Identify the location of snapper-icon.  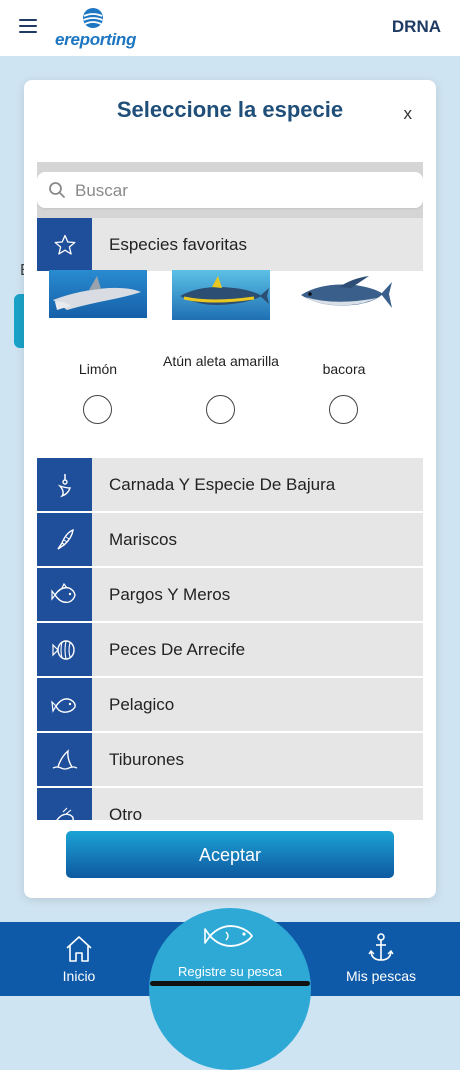
(63, 592).